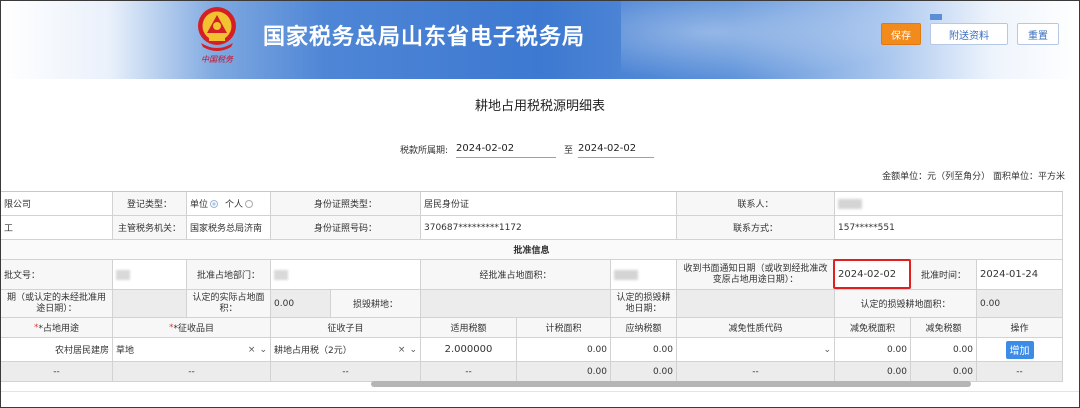 The height and width of the screenshot is (408, 1080). What do you see at coordinates (756, 204) in the screenshot?
I see `contact-label: 联系人：` at bounding box center [756, 204].